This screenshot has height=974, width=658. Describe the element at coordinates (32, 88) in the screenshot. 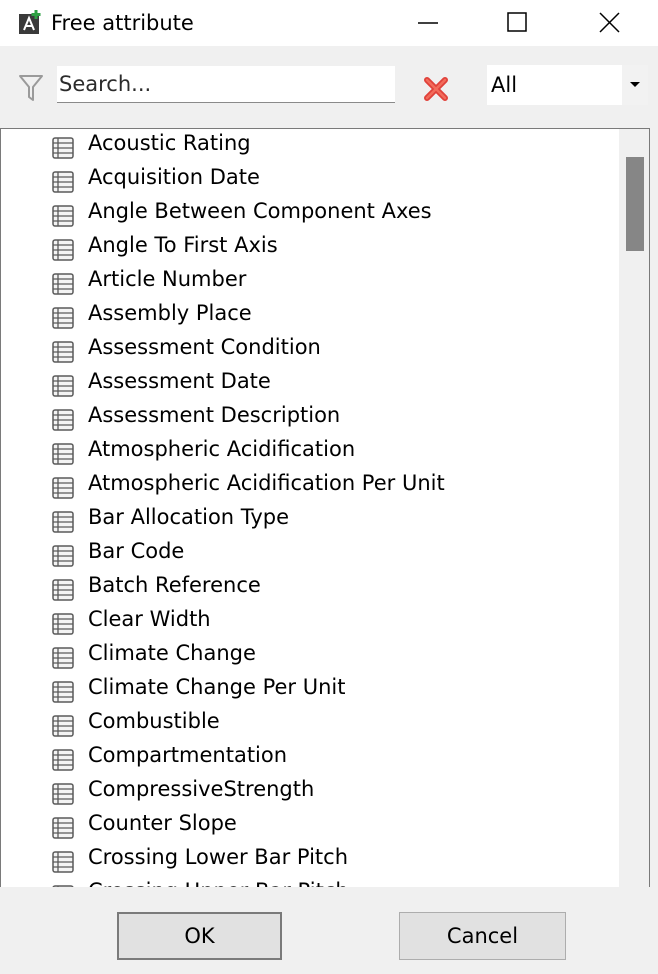

I see `filter-icon` at that location.